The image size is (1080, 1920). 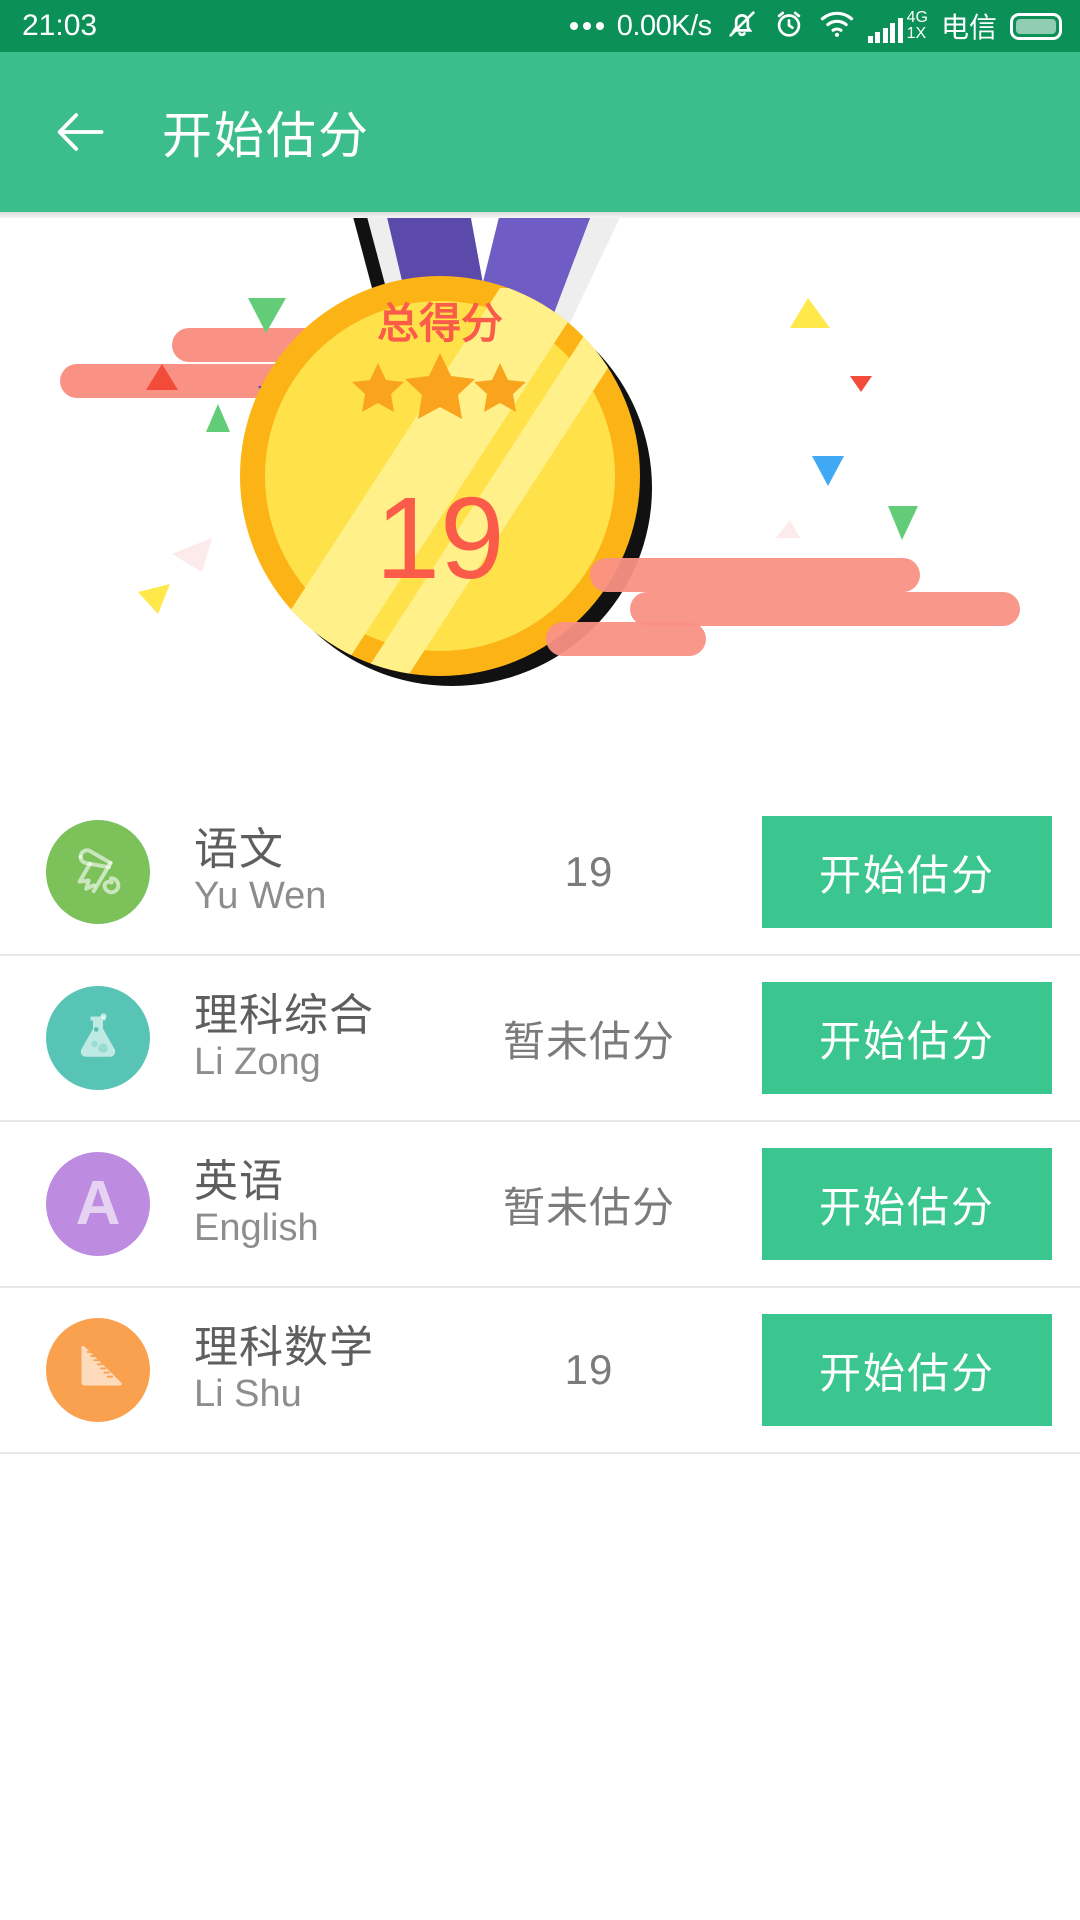 What do you see at coordinates (968, 27) in the screenshot?
I see `carrier-label: 电信` at bounding box center [968, 27].